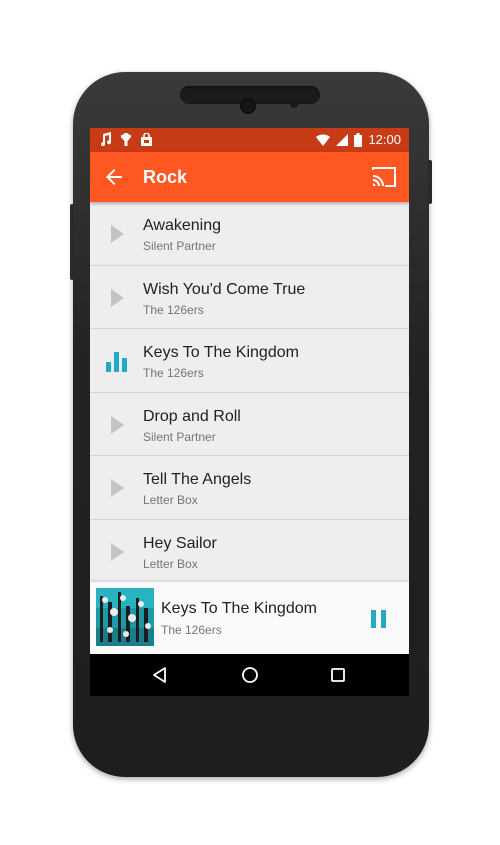 This screenshot has height=845, width=500. I want to click on track-row: Tell The Angels Letter Box, so click(249, 488).